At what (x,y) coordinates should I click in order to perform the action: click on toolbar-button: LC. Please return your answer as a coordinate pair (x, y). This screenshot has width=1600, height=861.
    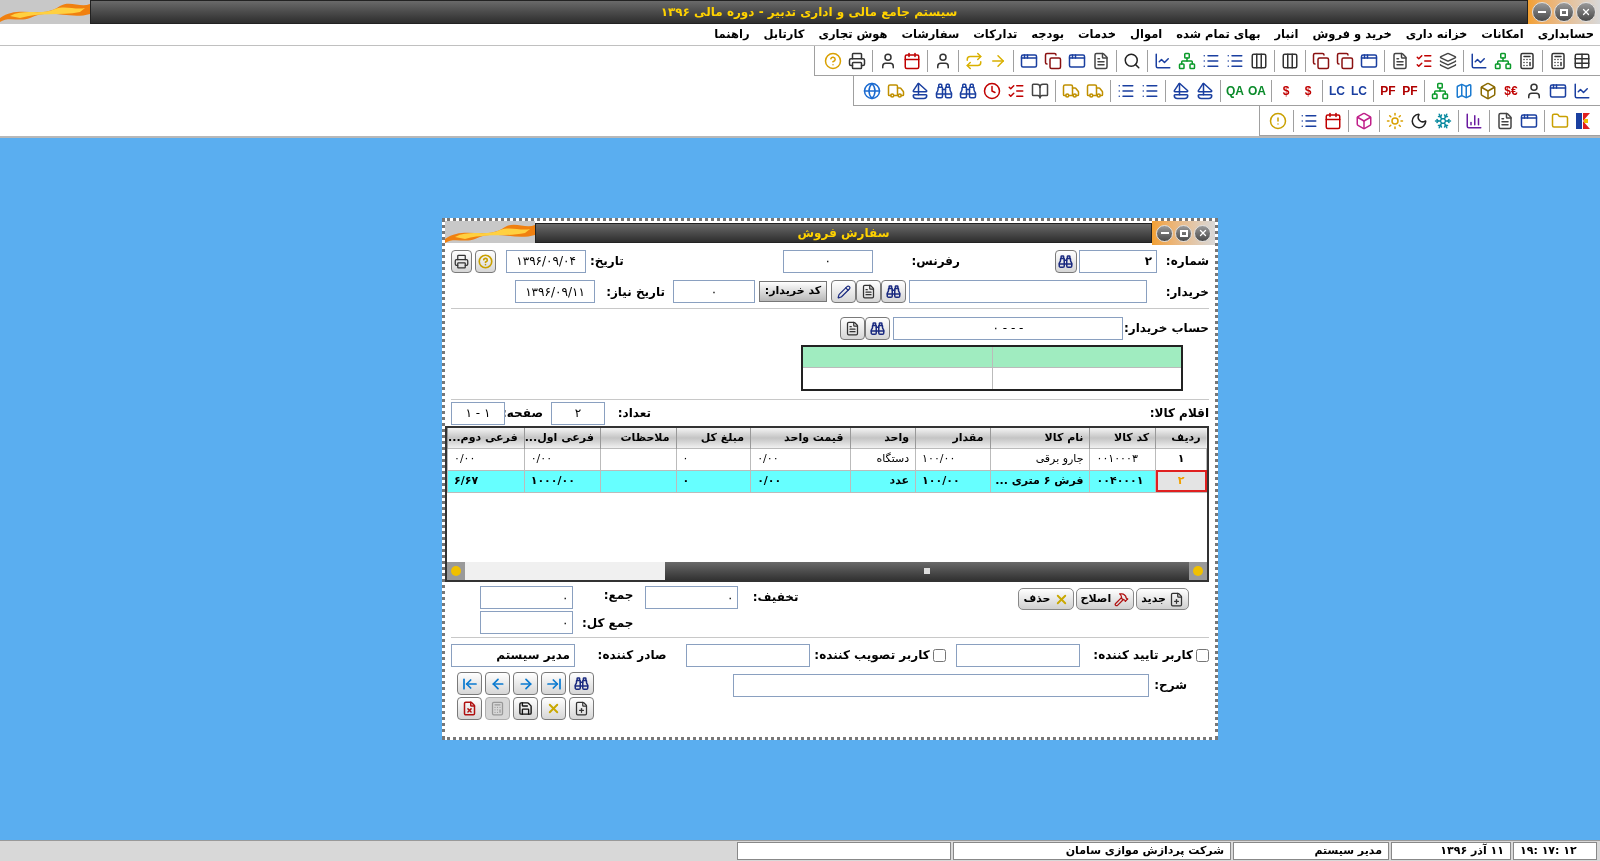
    Looking at the image, I should click on (1359, 90).